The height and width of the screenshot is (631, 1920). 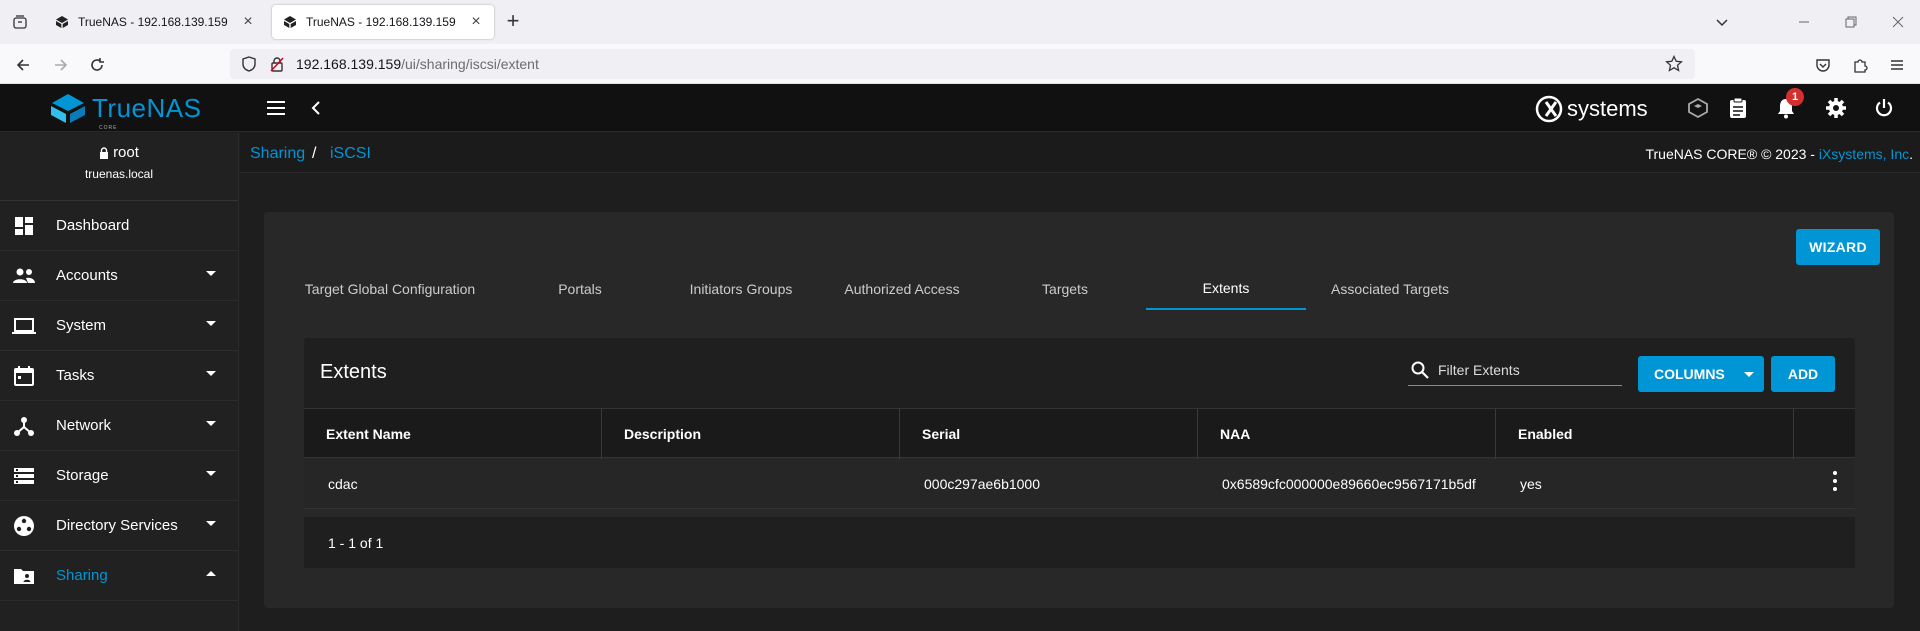 What do you see at coordinates (580, 289) in the screenshot?
I see `tab-portals: Portals` at bounding box center [580, 289].